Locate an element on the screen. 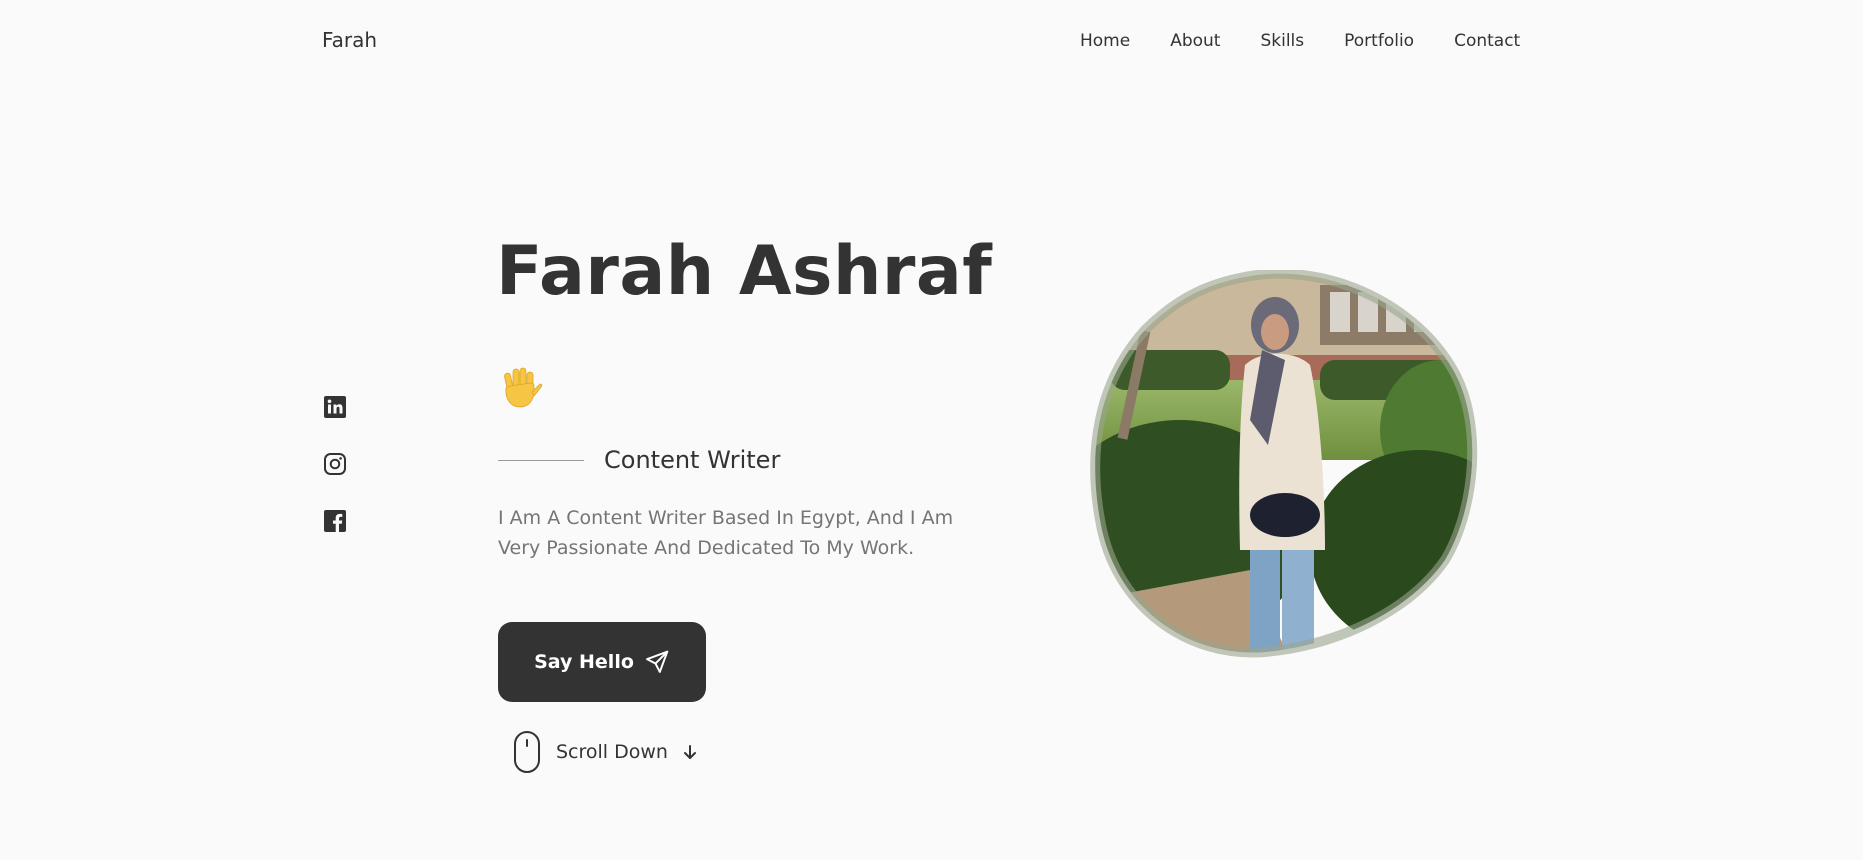  facebook-icon is located at coordinates (335, 521).